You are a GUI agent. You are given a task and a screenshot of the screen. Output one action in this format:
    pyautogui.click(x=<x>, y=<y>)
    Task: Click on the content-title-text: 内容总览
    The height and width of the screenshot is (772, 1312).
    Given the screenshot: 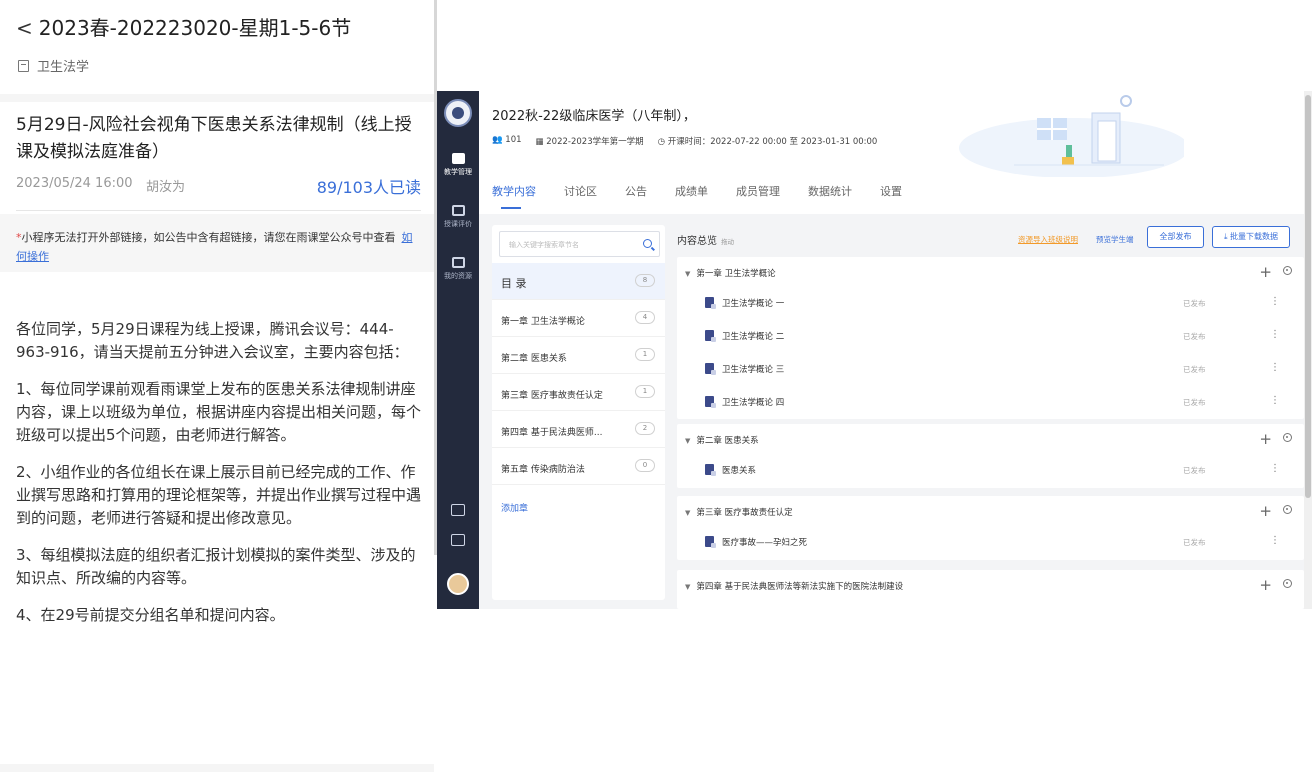 What is the action you would take?
    pyautogui.click(x=697, y=241)
    